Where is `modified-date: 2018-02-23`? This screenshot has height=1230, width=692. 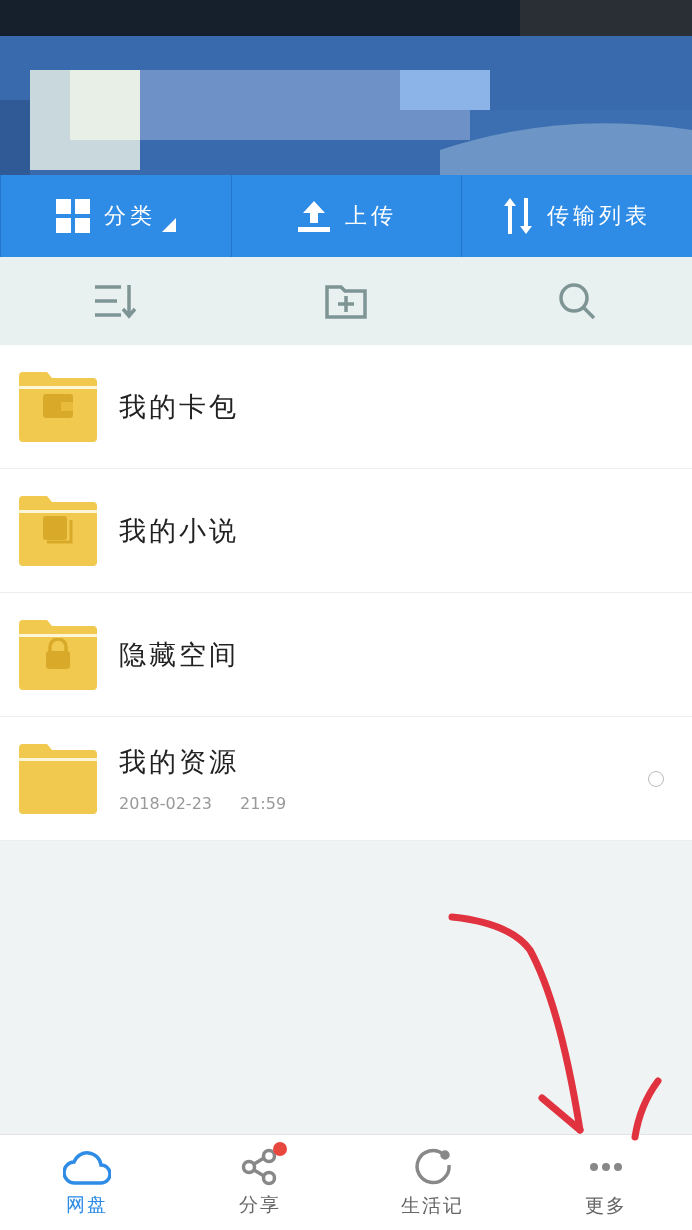 modified-date: 2018-02-23 is located at coordinates (165, 803).